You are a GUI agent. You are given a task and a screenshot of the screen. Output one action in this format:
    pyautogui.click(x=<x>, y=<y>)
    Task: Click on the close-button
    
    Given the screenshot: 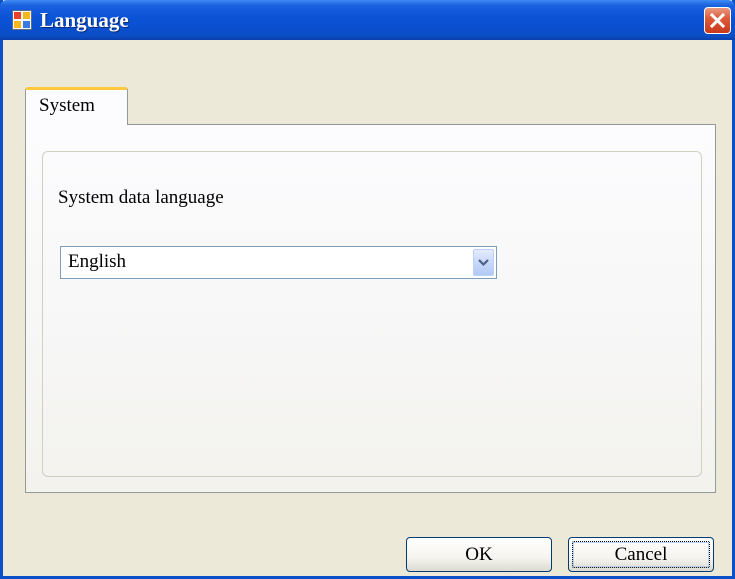 What is the action you would take?
    pyautogui.click(x=717, y=20)
    